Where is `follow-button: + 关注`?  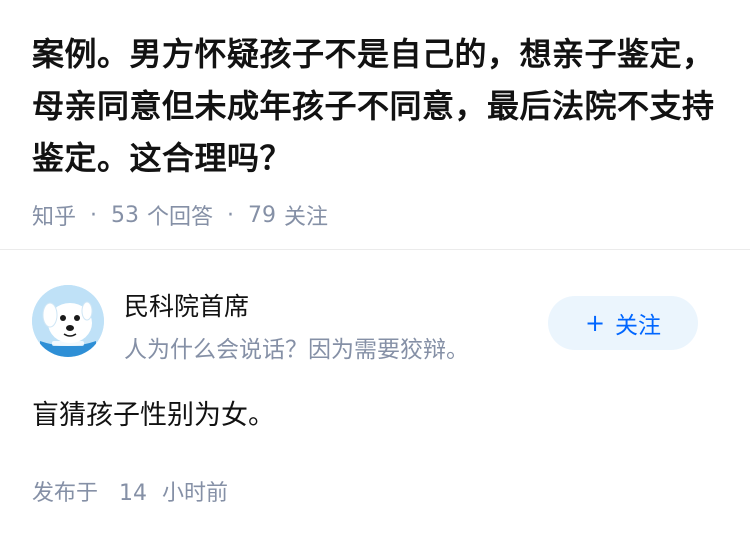
follow-button: + 关注 is located at coordinates (623, 323).